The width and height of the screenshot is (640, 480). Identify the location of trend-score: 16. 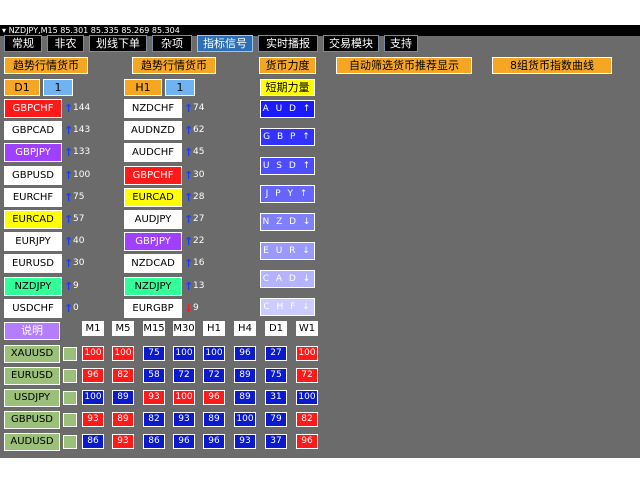
(199, 263).